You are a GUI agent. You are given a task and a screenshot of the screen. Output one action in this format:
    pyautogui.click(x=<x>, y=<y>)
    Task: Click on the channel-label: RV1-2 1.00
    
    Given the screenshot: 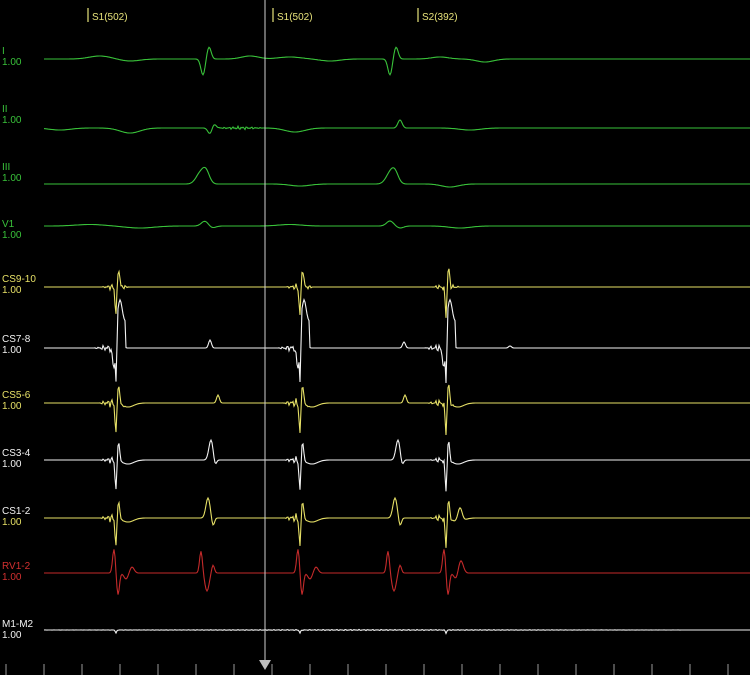 What is the action you would take?
    pyautogui.click(x=16, y=572)
    